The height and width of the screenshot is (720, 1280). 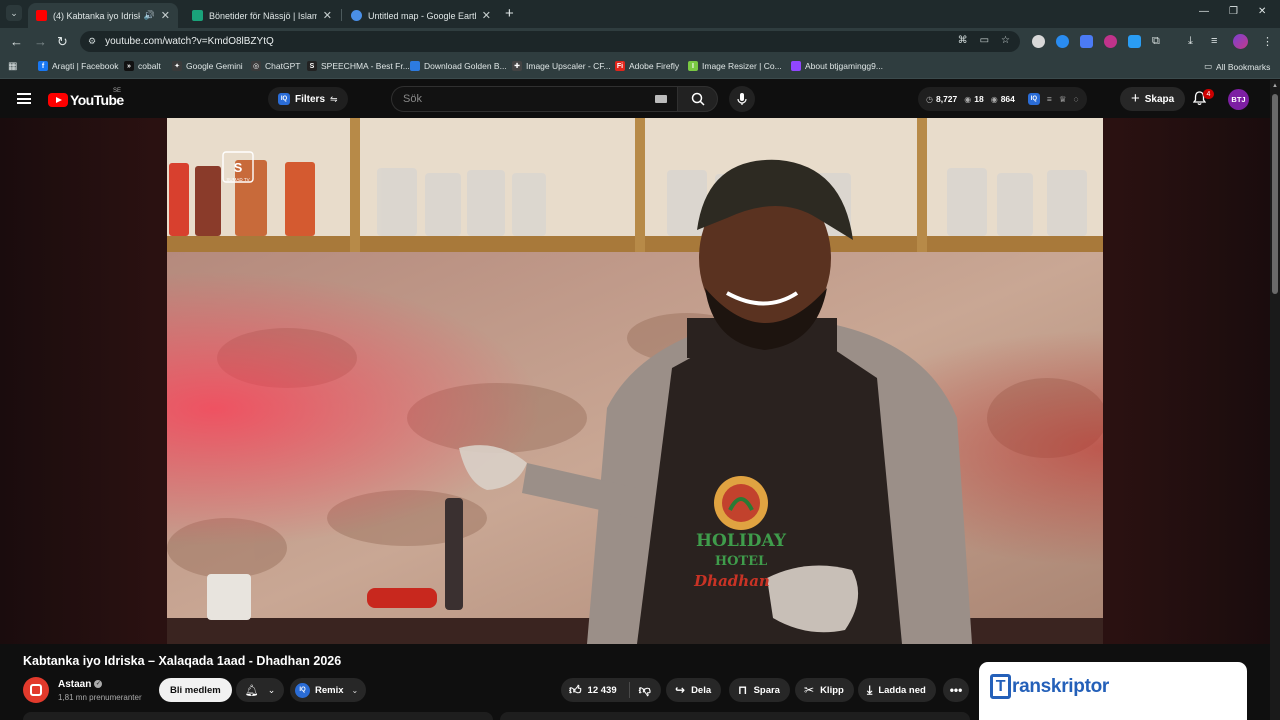 I want to click on translate-icon: ⌘, so click(x=963, y=40).